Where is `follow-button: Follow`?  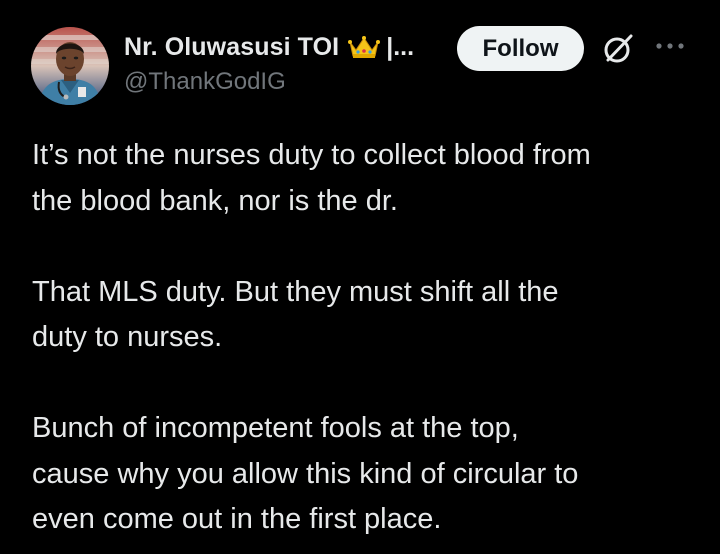
follow-button: Follow is located at coordinates (520, 48).